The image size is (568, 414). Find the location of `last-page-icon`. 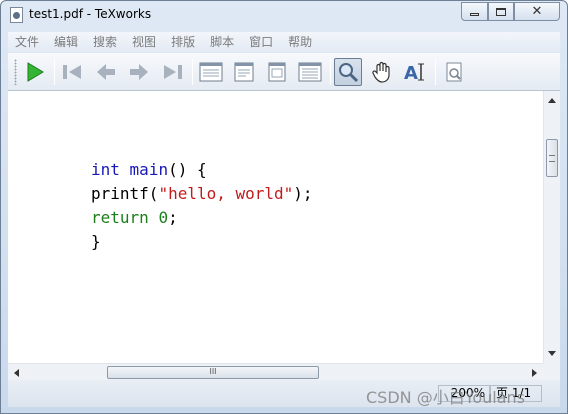

last-page-icon is located at coordinates (173, 72).